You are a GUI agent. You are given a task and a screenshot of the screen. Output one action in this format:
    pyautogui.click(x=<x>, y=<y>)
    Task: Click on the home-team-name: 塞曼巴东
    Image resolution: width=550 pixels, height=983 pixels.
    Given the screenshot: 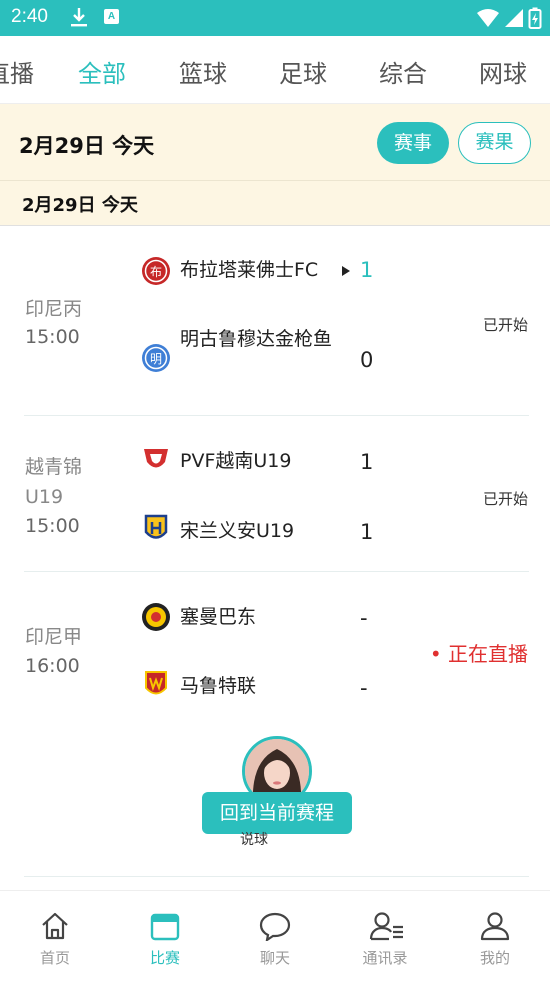 What is the action you would take?
    pyautogui.click(x=218, y=617)
    